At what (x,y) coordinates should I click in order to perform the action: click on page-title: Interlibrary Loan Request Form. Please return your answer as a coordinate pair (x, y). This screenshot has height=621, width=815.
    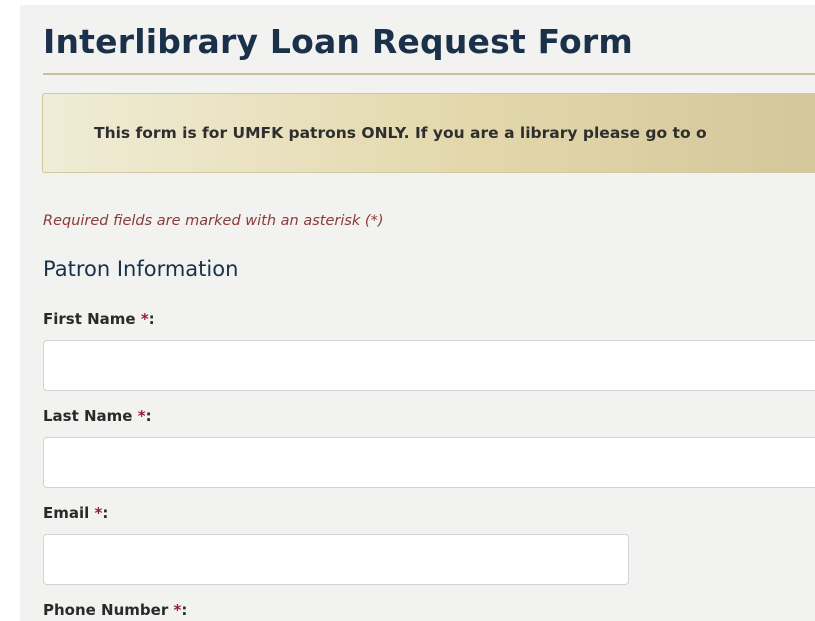
    Looking at the image, I should click on (338, 41).